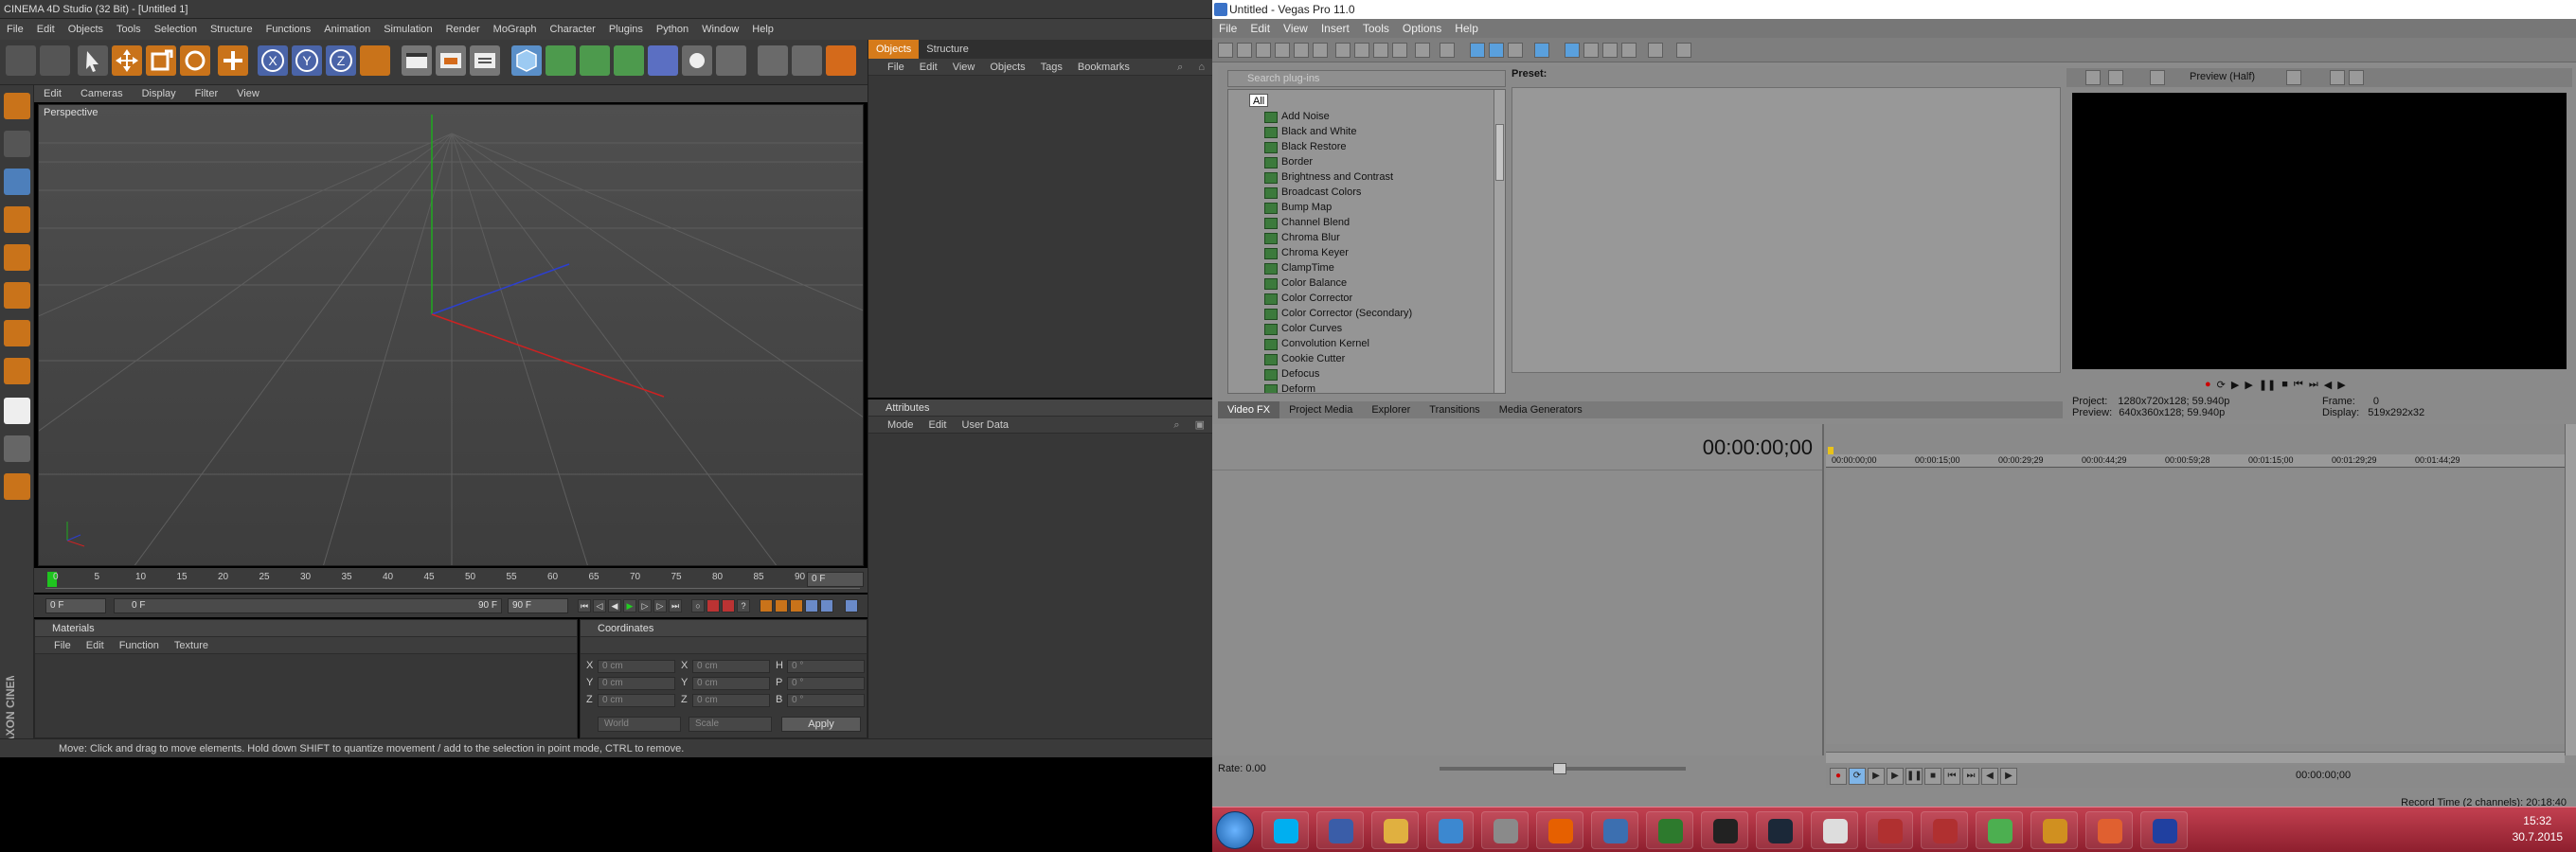 The height and width of the screenshot is (852, 2576). Describe the element at coordinates (2222, 76) in the screenshot. I see `preview-quality-select: Preview (Half)` at that location.